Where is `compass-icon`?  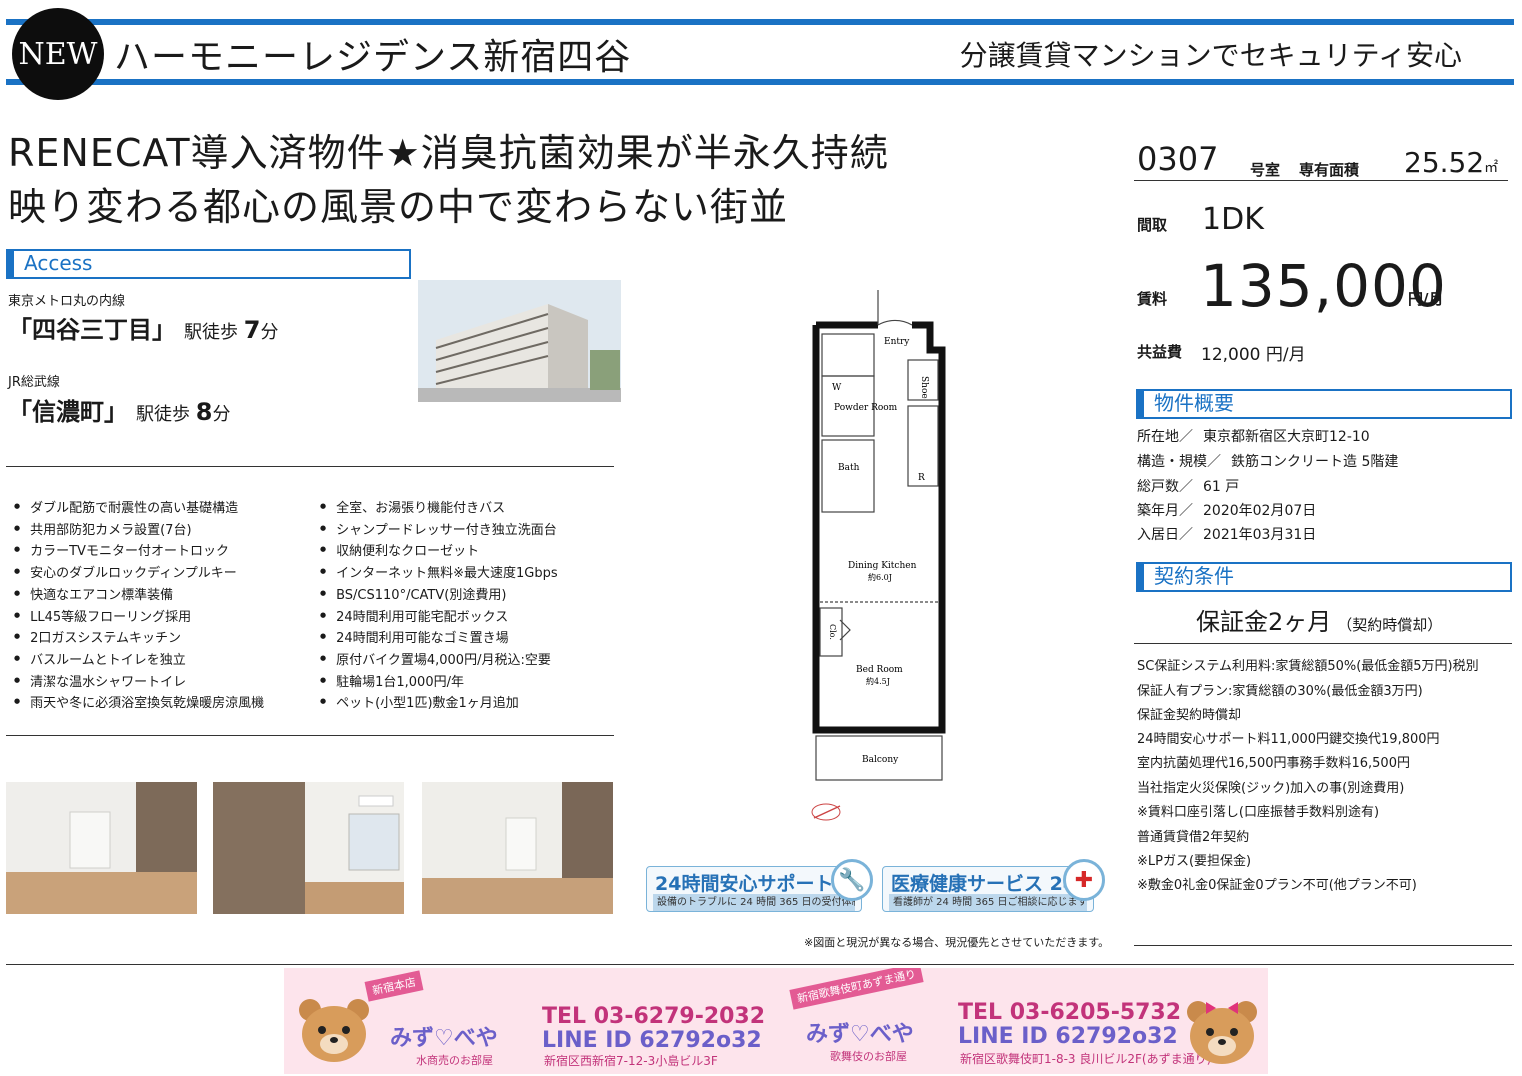
compass-icon is located at coordinates (826, 812).